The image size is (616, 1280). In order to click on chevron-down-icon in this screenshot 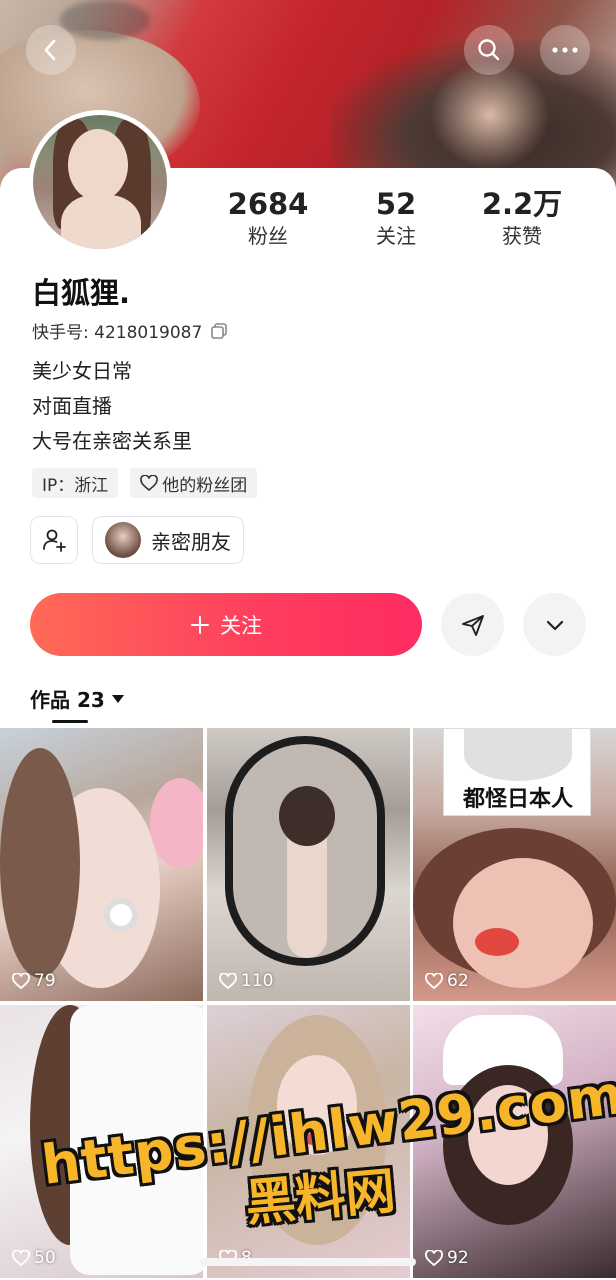, I will do `click(554, 625)`.